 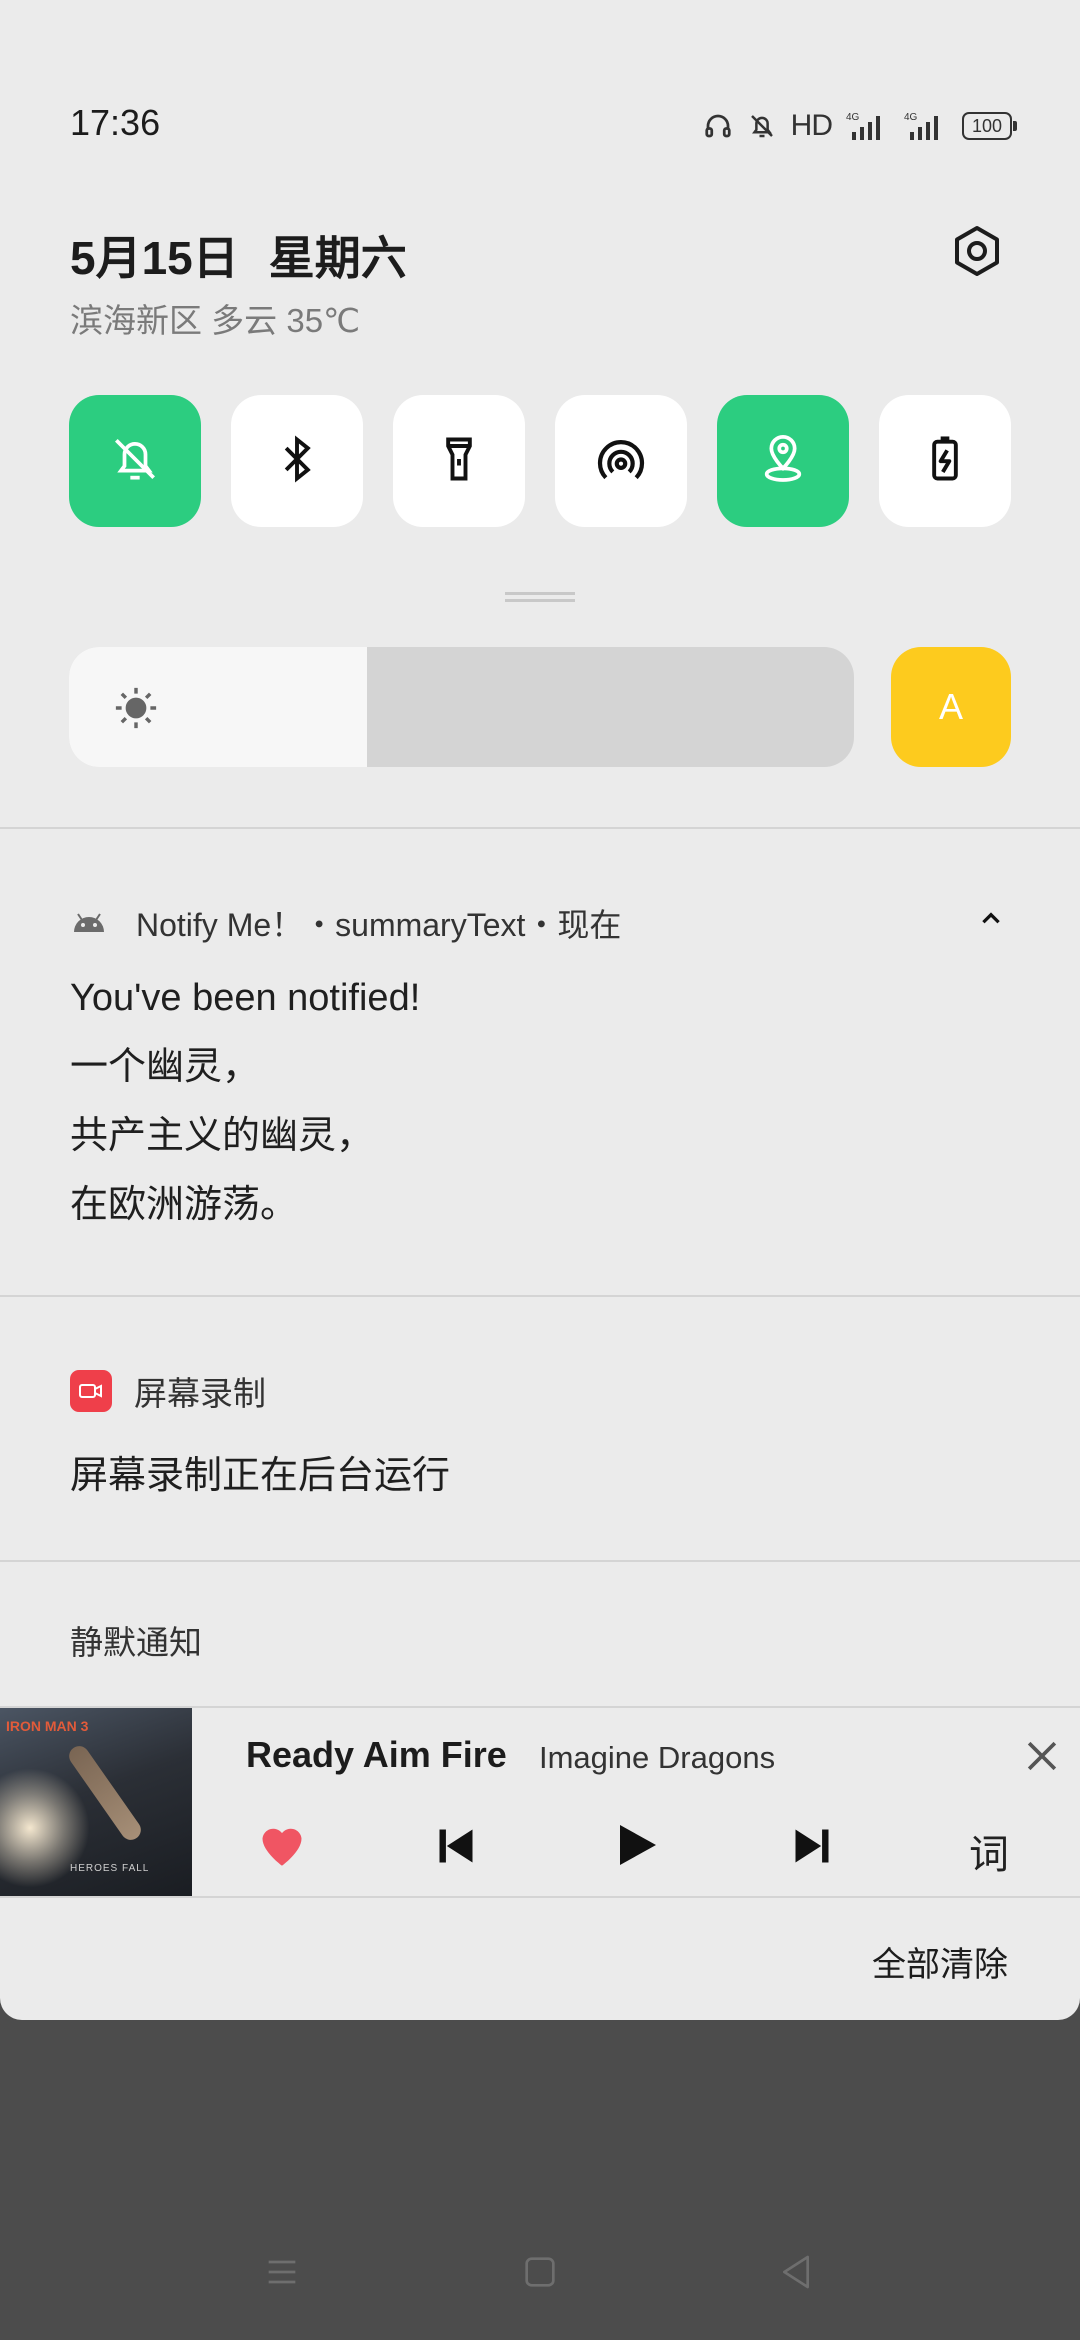 I want to click on bell-off-icon, so click(x=135, y=461).